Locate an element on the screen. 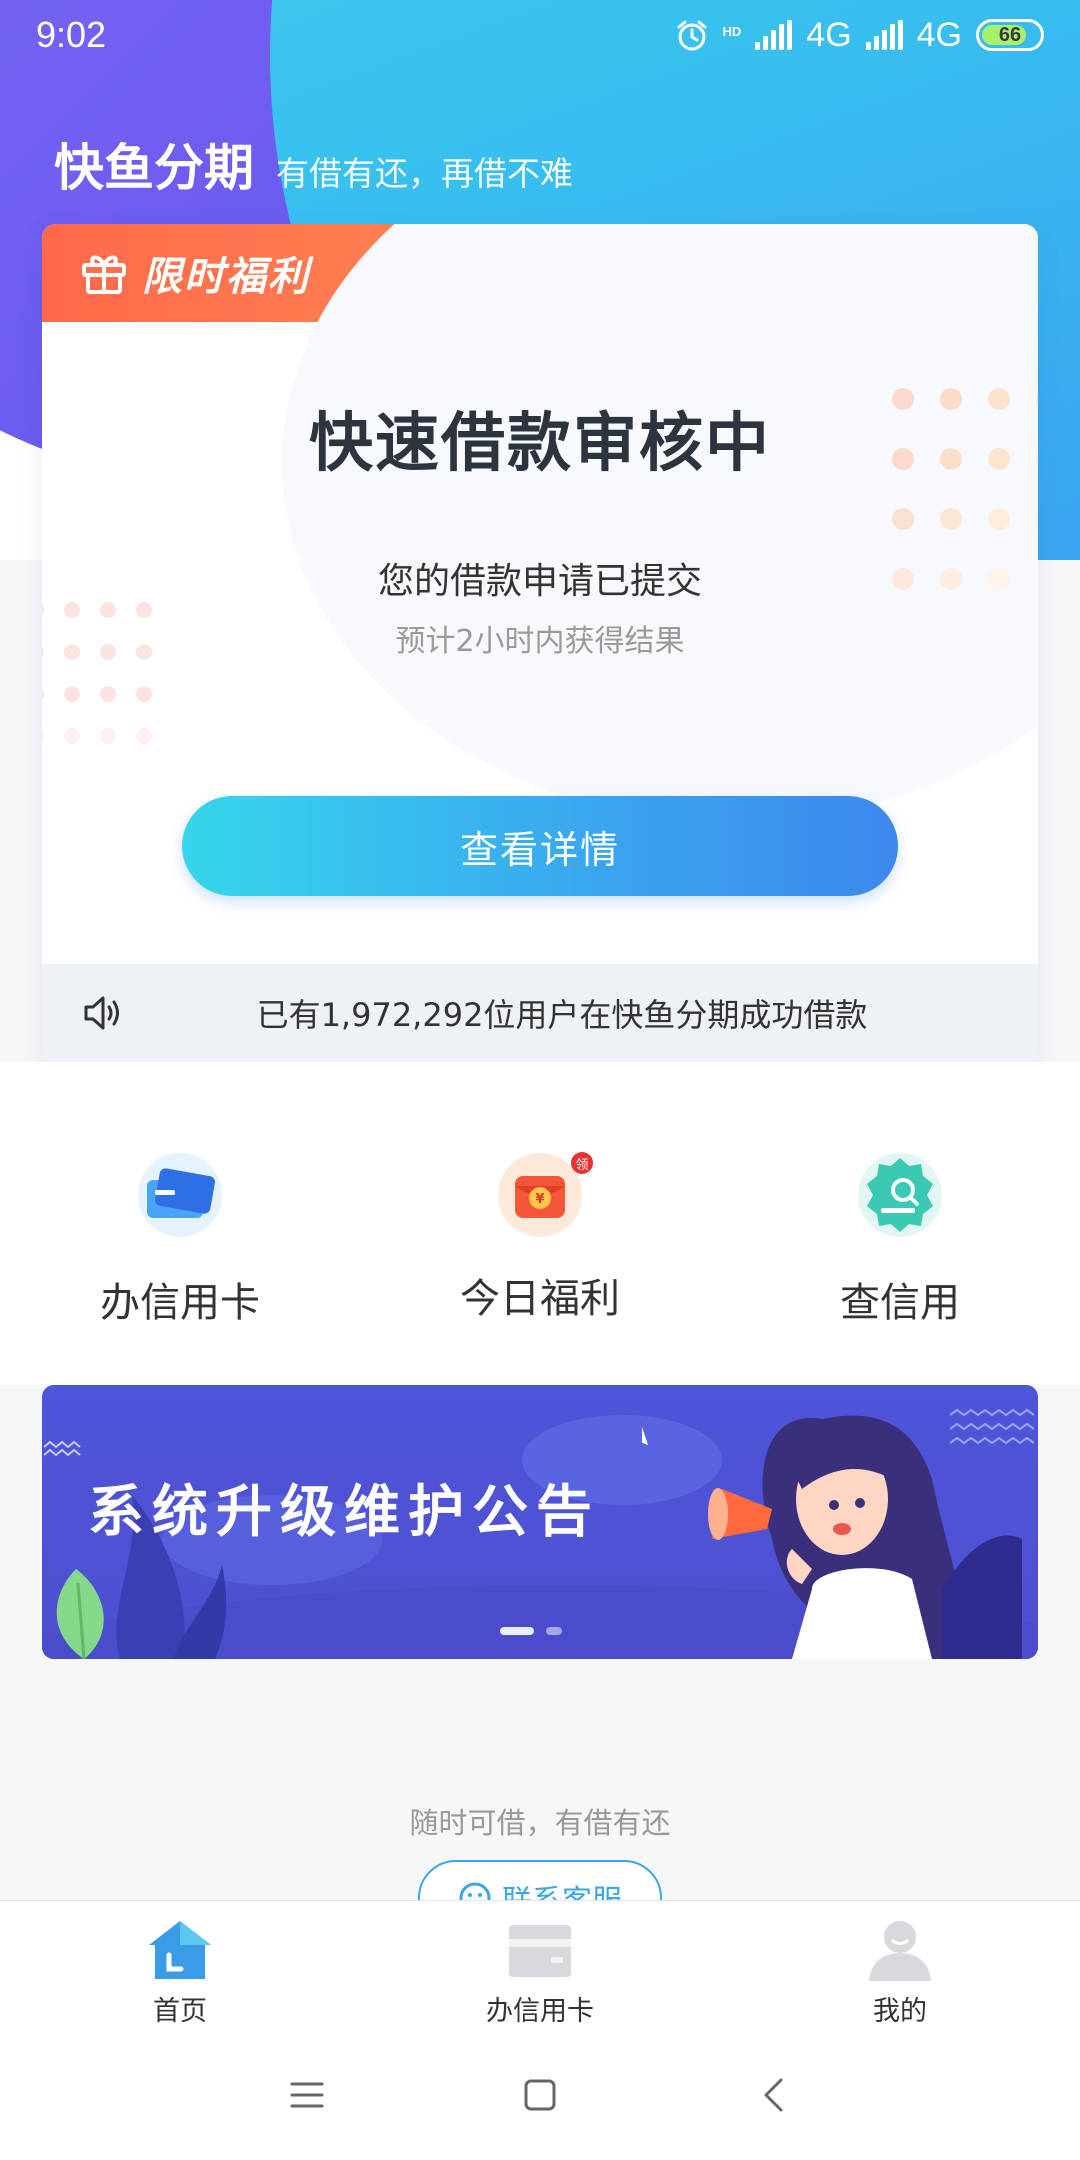 This screenshot has height=2160, width=1080. tab-label: 办信用卡 is located at coordinates (540, 2011).